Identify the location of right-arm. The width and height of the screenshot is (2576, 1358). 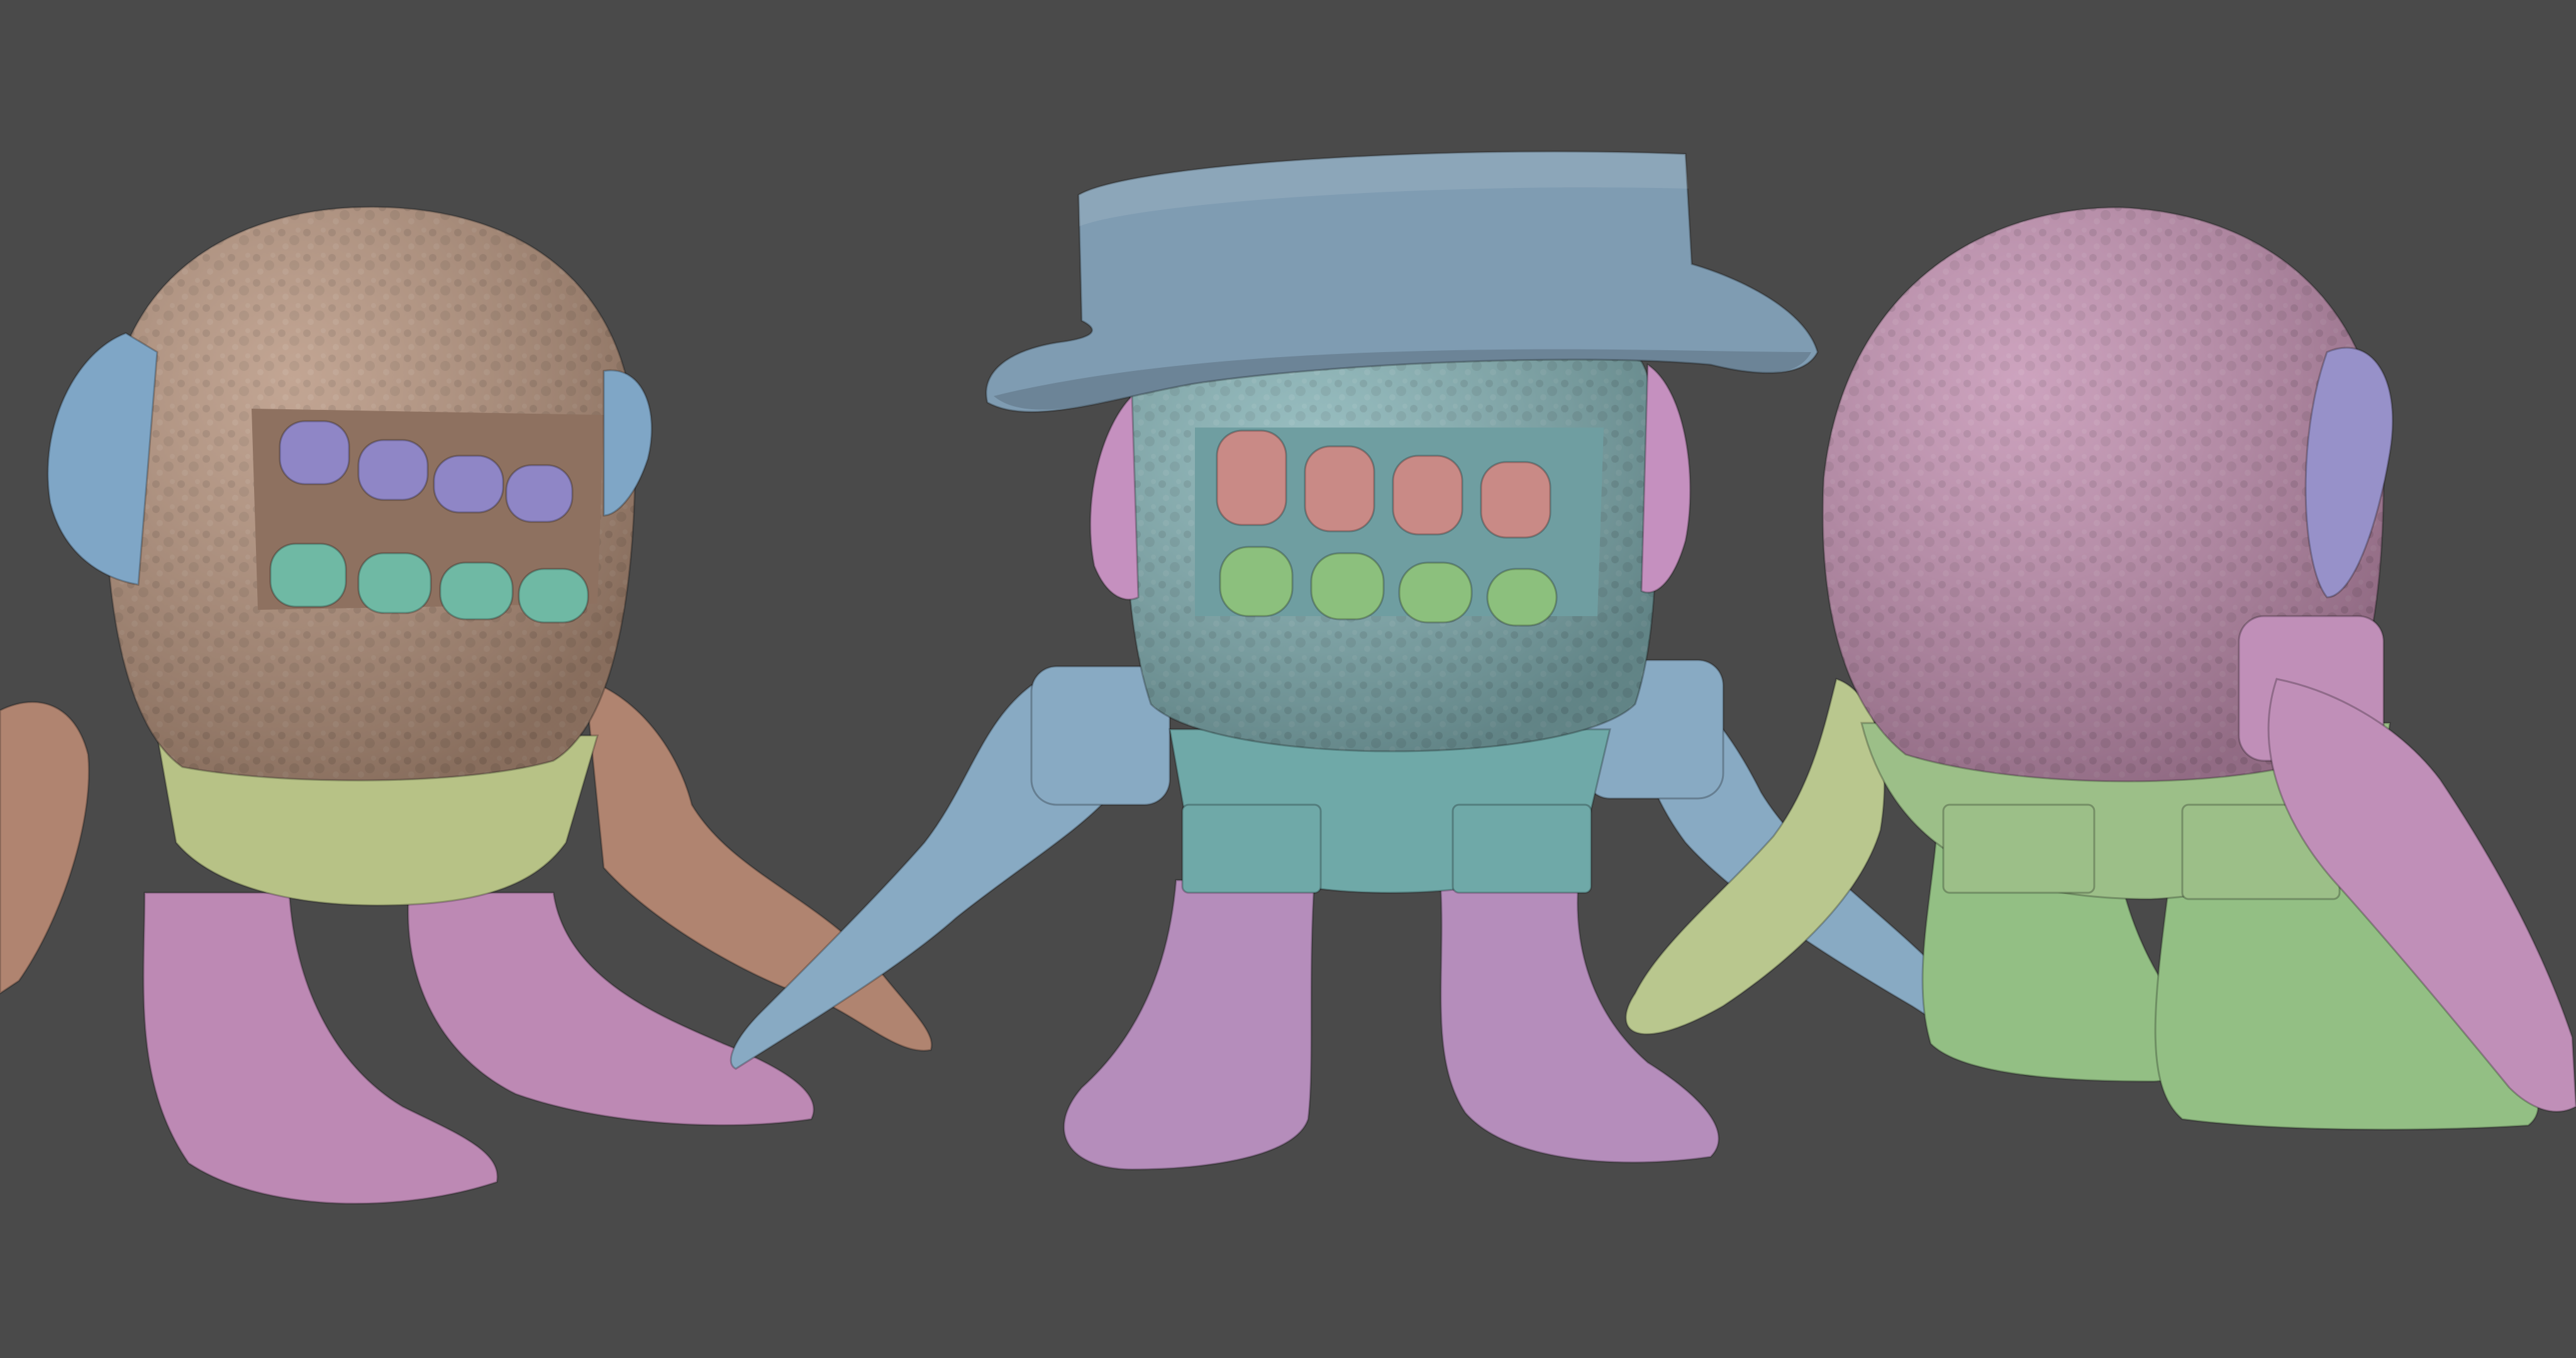
(758, 864).